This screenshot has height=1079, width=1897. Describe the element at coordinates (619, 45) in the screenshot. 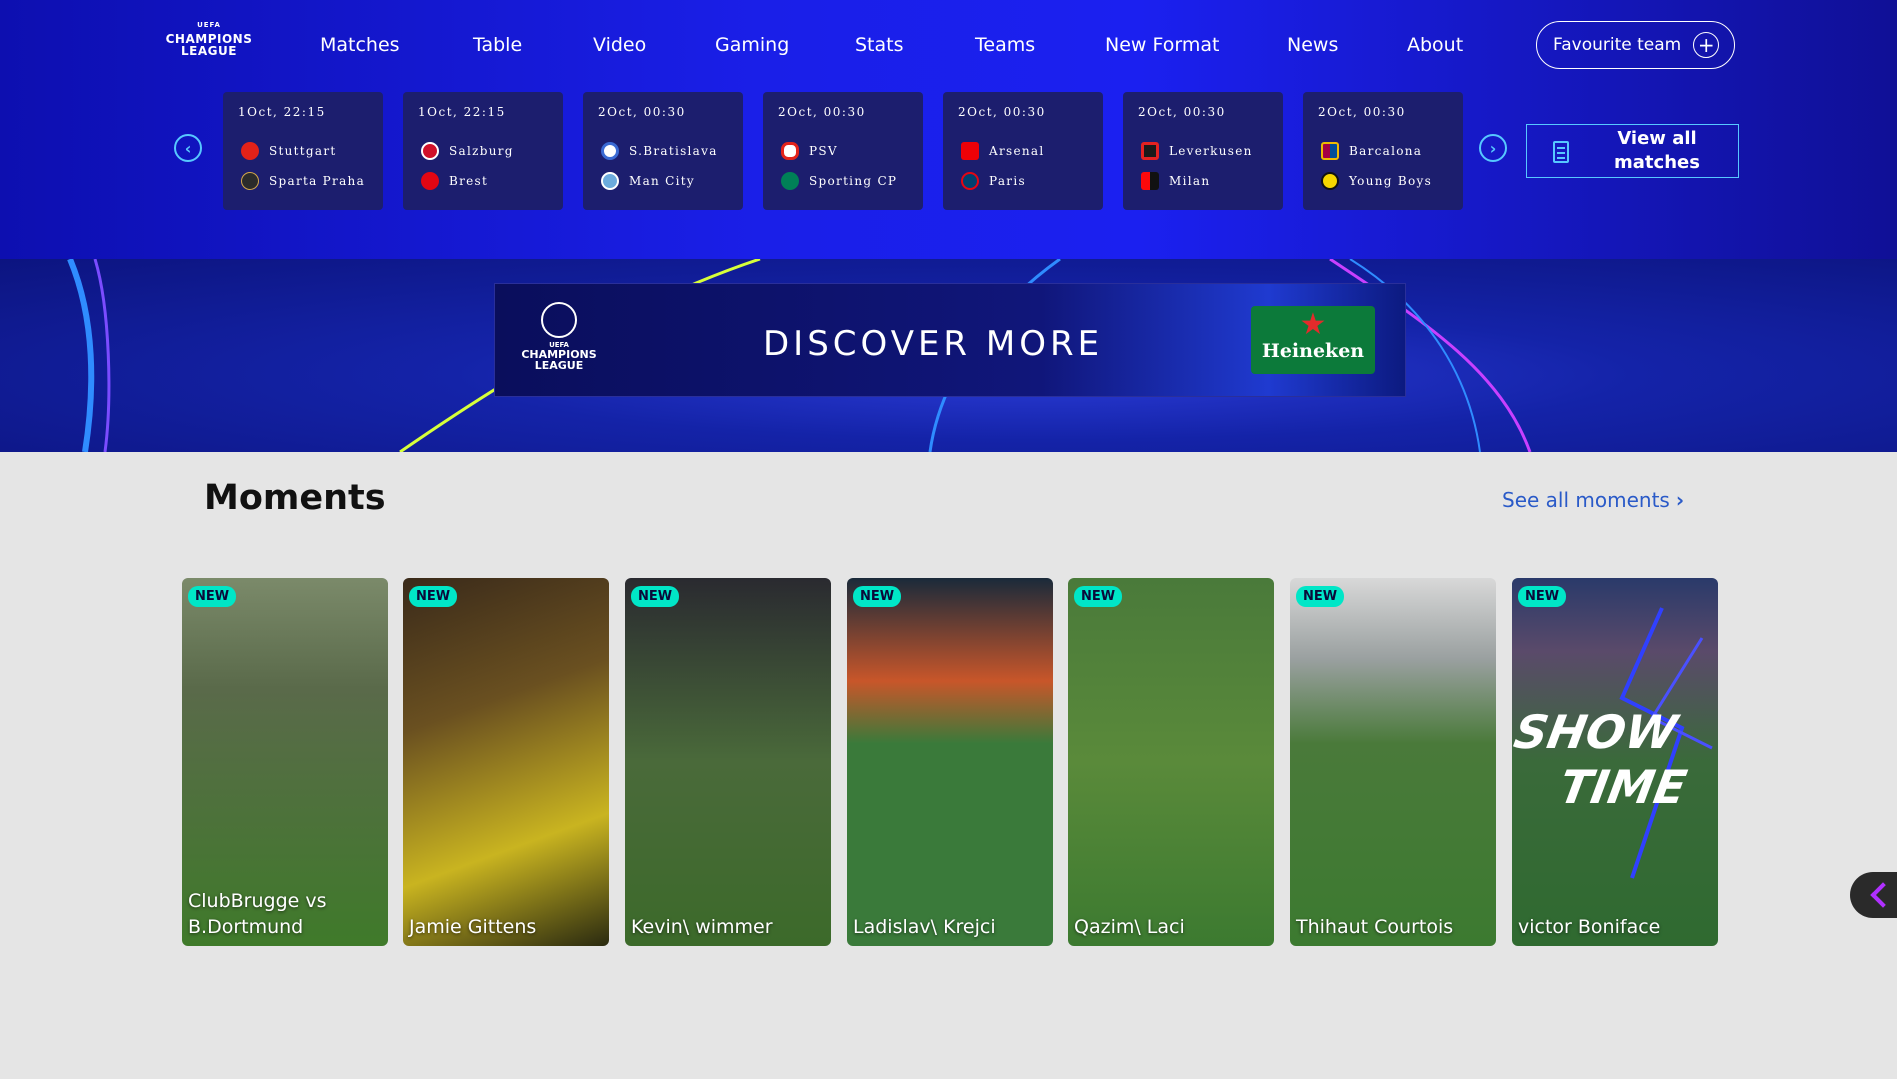

I see `nav-video: Video` at that location.